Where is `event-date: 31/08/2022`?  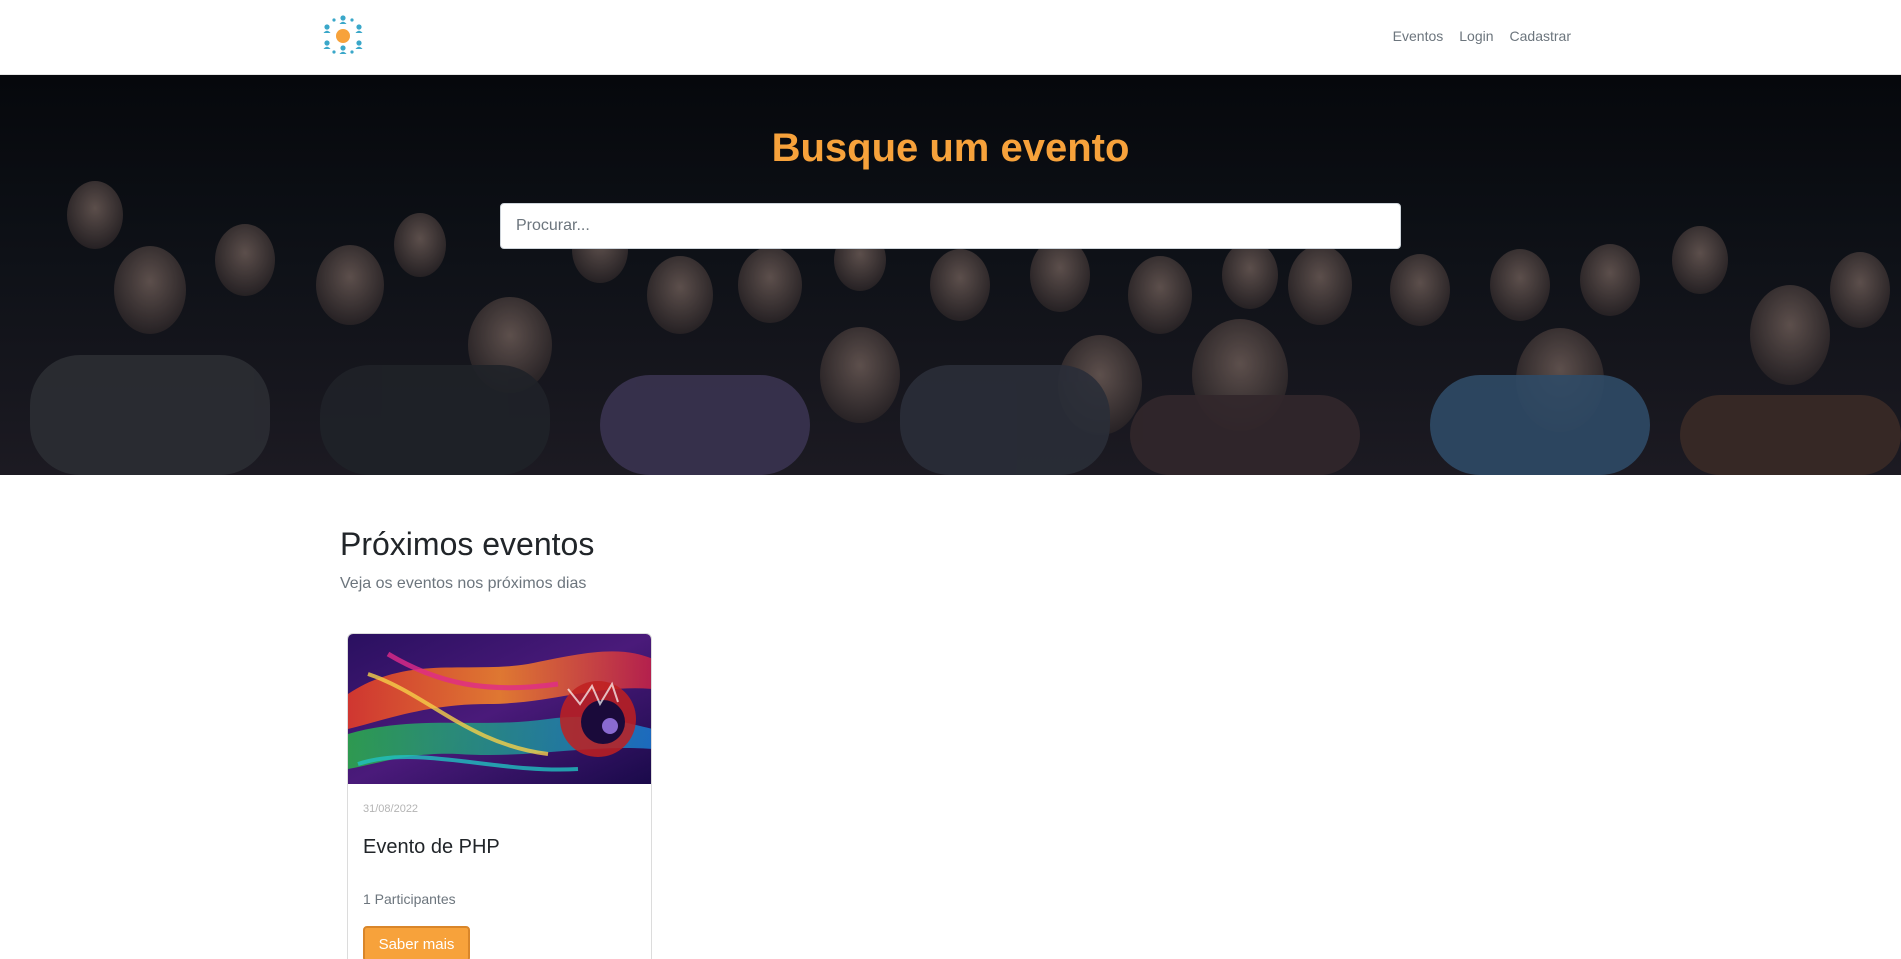 event-date: 31/08/2022 is located at coordinates (391, 809).